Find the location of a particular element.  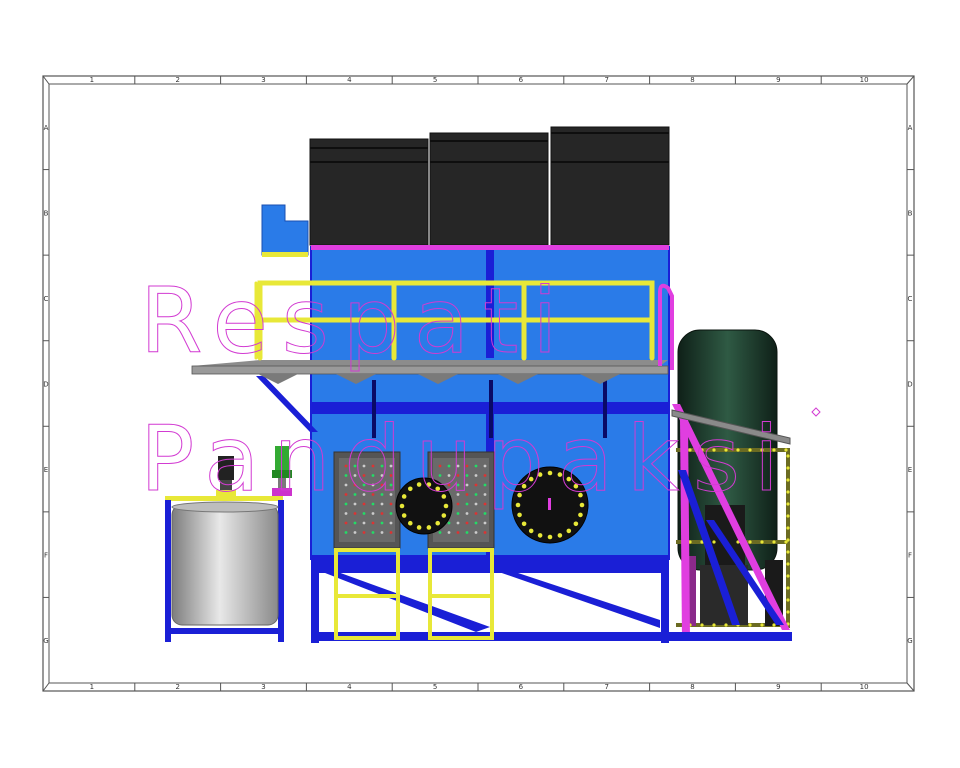

top-column-label: 1 is located at coordinates (92, 80).